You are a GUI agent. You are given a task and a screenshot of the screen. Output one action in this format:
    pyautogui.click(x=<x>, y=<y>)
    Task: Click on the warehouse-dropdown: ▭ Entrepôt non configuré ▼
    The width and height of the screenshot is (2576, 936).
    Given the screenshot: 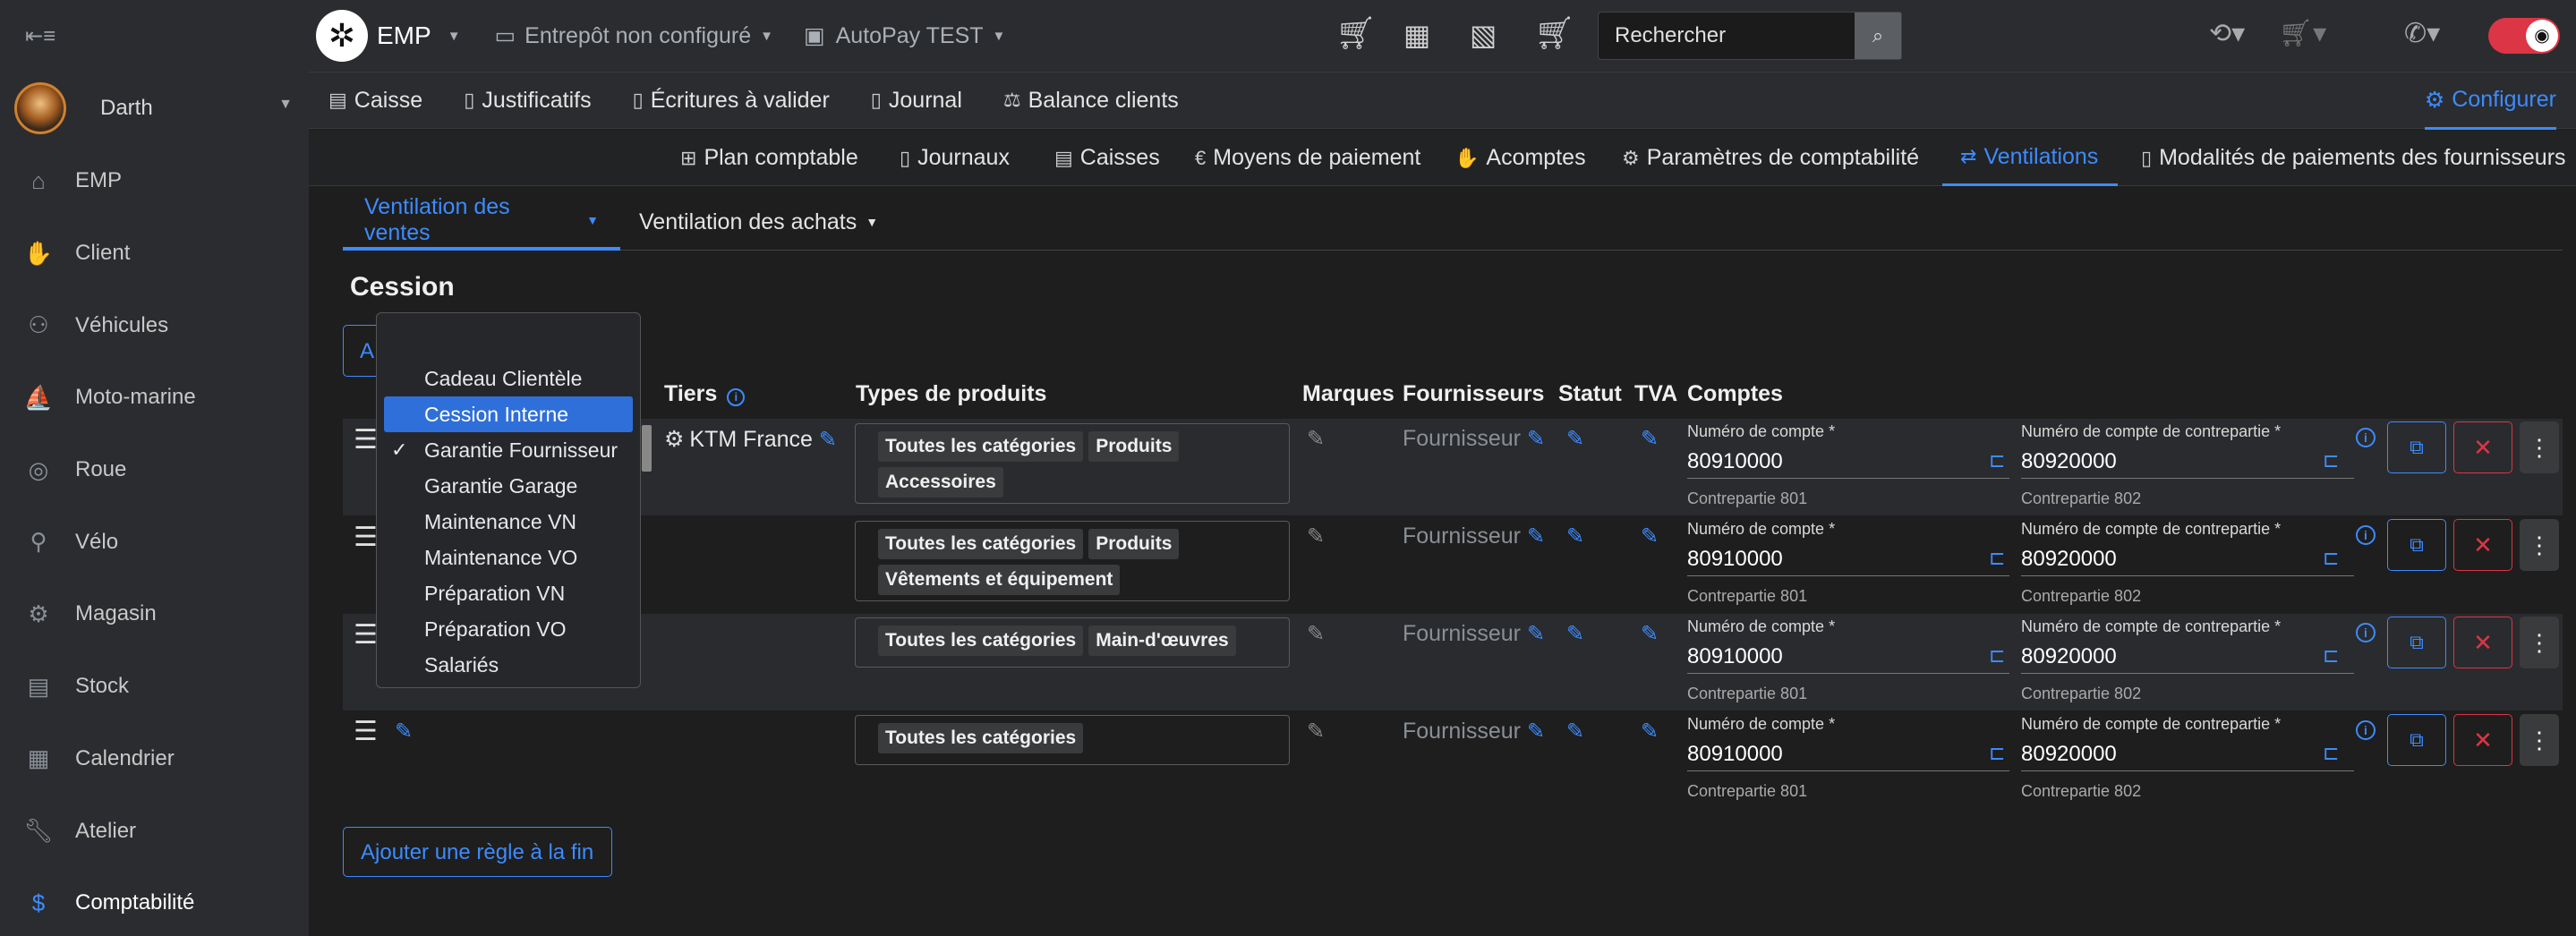 What is the action you would take?
    pyautogui.click(x=634, y=35)
    